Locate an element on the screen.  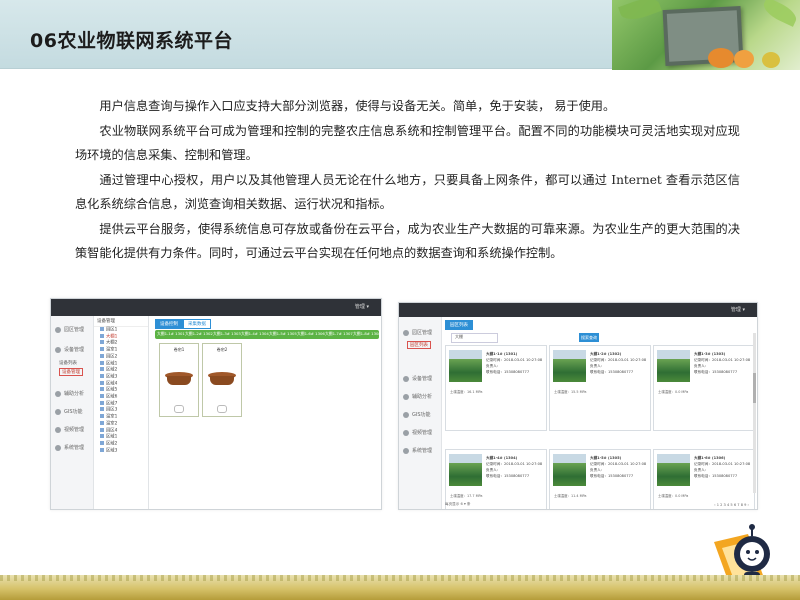
video-icon is located at coordinates (406, 432).